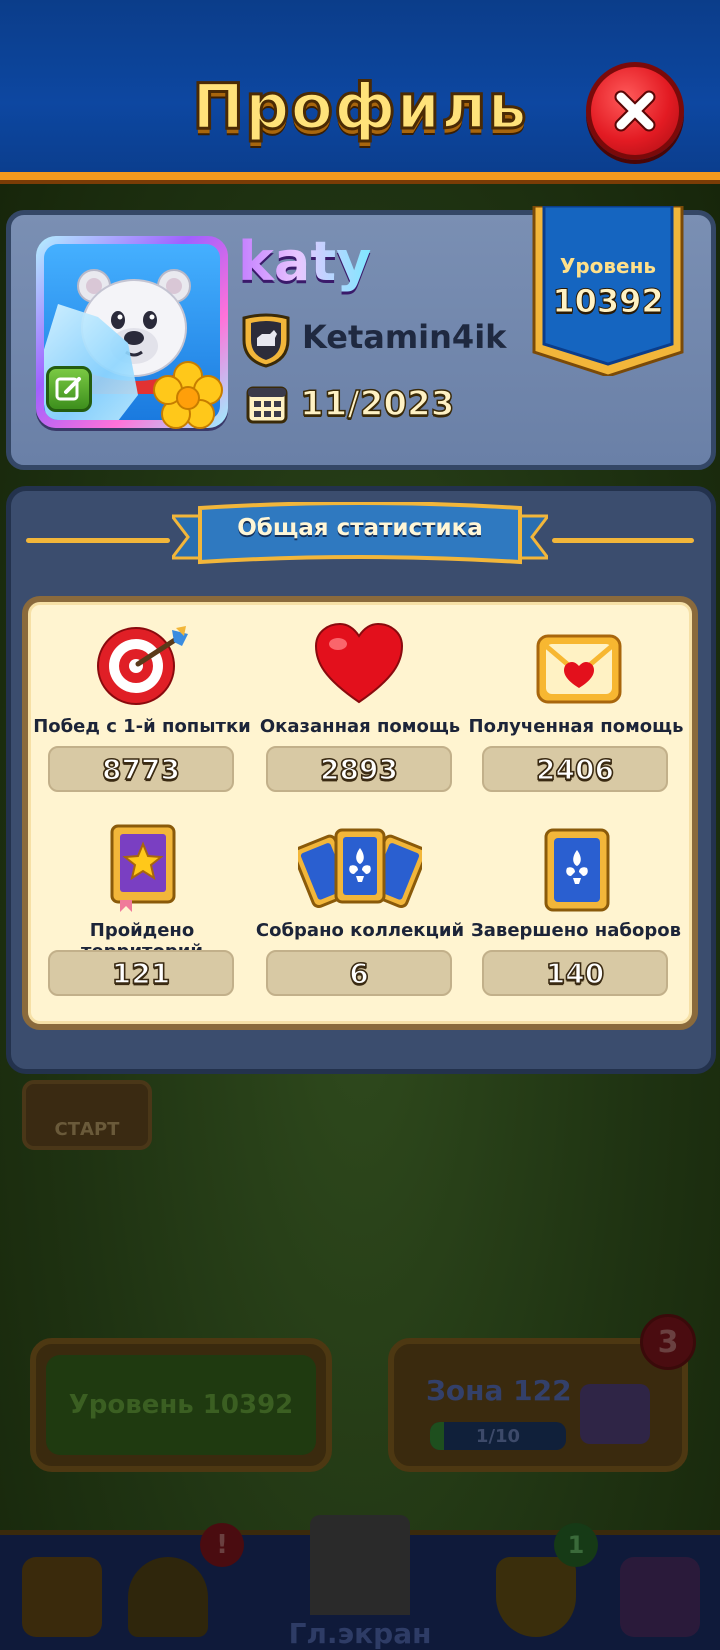 The image size is (720, 1650). What do you see at coordinates (359, 663) in the screenshot?
I see `heart-icon` at bounding box center [359, 663].